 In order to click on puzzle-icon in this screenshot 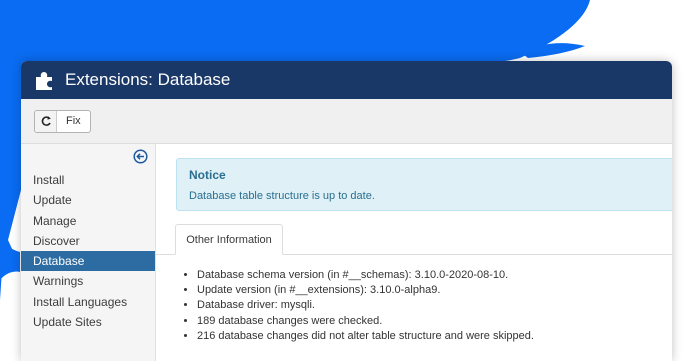, I will do `click(44, 81)`.